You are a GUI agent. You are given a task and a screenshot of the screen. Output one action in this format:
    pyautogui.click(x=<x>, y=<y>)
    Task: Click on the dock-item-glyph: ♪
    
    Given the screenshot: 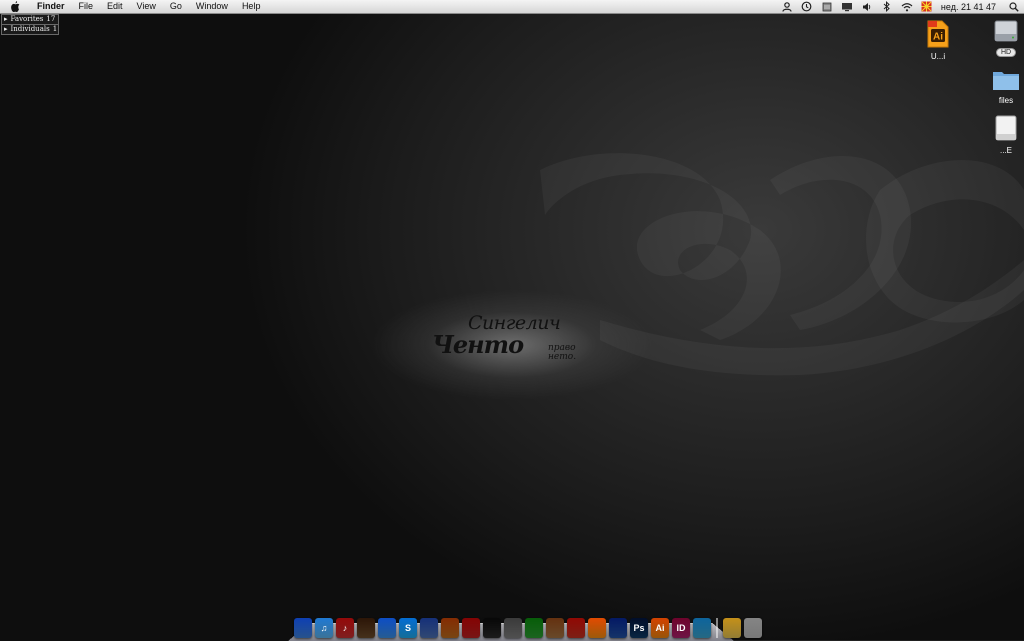 What is the action you would take?
    pyautogui.click(x=345, y=628)
    